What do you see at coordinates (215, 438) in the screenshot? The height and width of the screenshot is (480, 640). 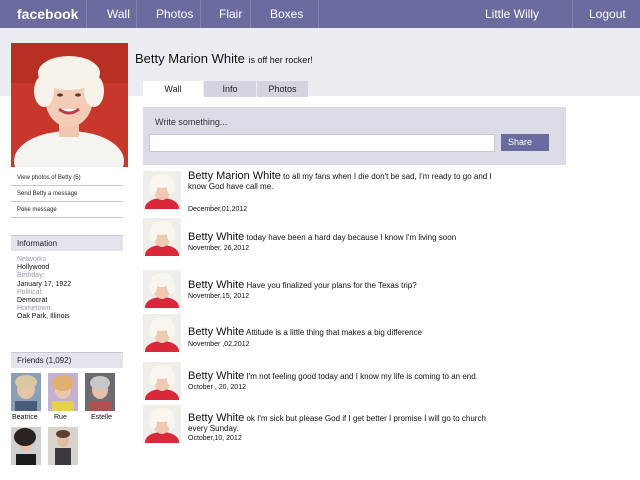 I see `post-date: October,10, 2012` at bounding box center [215, 438].